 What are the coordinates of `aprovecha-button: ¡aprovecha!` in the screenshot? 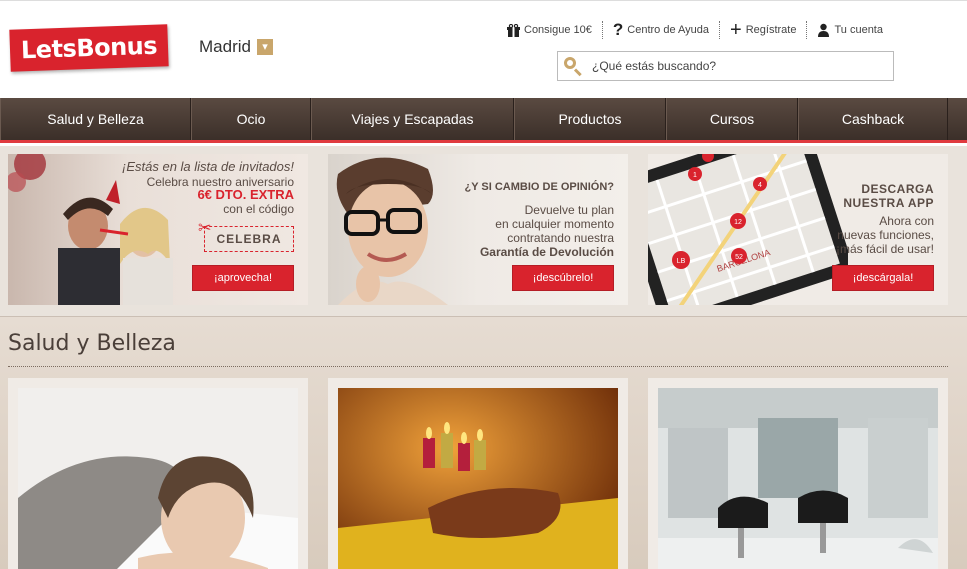 It's located at (243, 278).